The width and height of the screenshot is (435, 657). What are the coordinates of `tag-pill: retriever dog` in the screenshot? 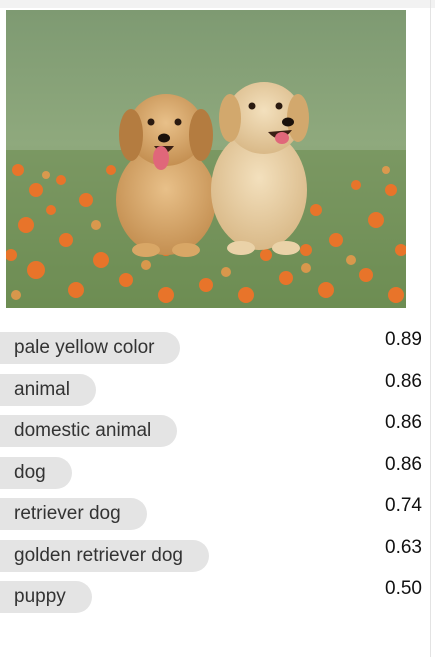 It's located at (73, 514).